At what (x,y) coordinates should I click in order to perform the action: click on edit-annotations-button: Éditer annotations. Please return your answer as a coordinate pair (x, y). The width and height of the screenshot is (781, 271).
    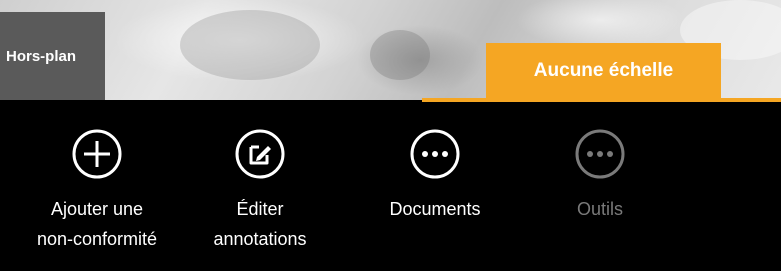
    Looking at the image, I should click on (260, 191).